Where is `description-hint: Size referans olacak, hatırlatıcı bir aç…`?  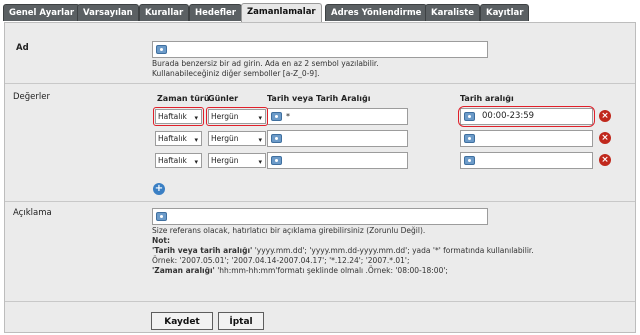 description-hint: Size referans olacak, hatırlatıcı bir aç… is located at coordinates (289, 230).